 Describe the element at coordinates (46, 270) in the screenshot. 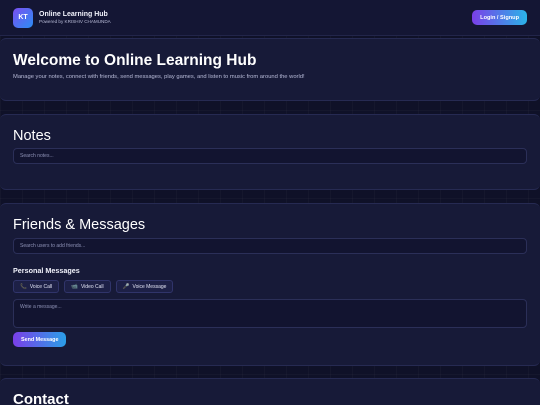

I see `personal-messages-title: Personal Messages` at that location.